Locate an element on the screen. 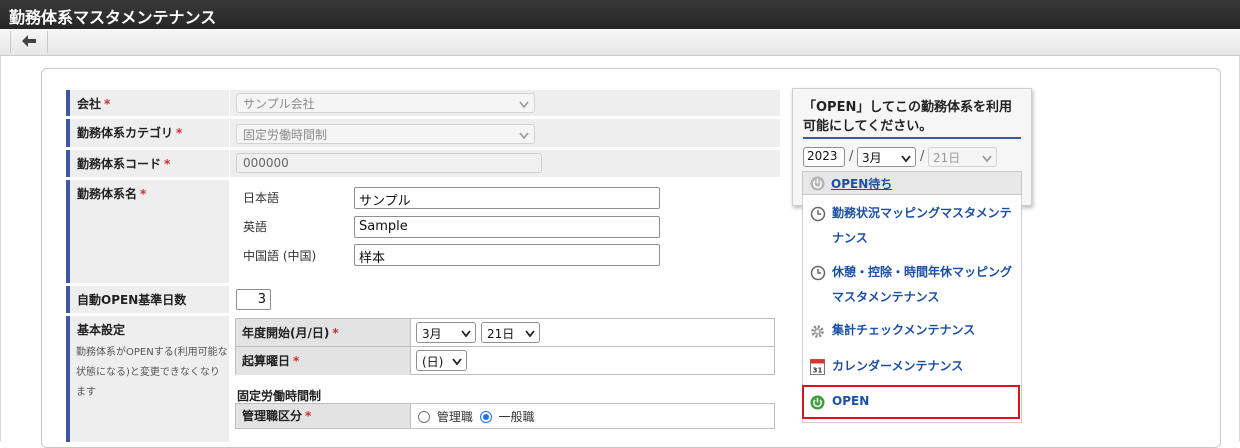 The width and height of the screenshot is (1240, 448). open-message: 「OPEN」してこの勤務体系を利用可能にしてください。 is located at coordinates (912, 118).